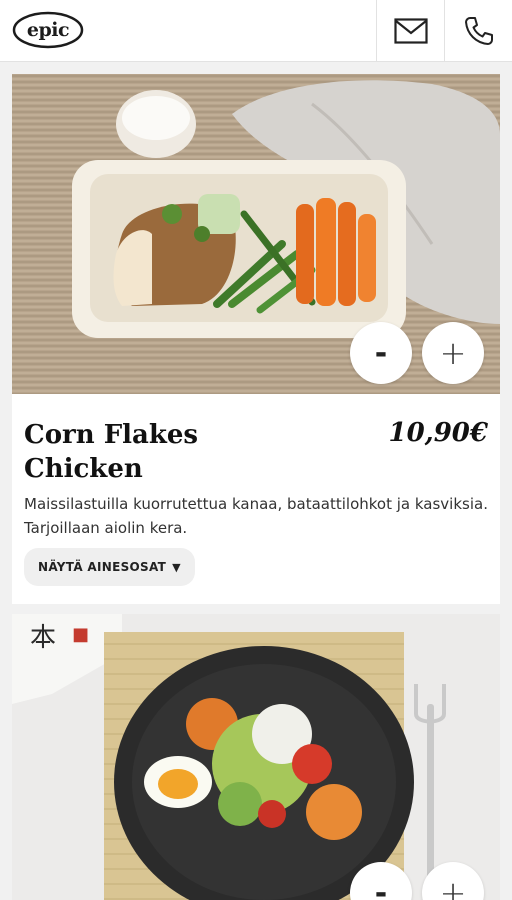 The image size is (512, 900). I want to click on increase-quantity-button: +, so click(453, 353).